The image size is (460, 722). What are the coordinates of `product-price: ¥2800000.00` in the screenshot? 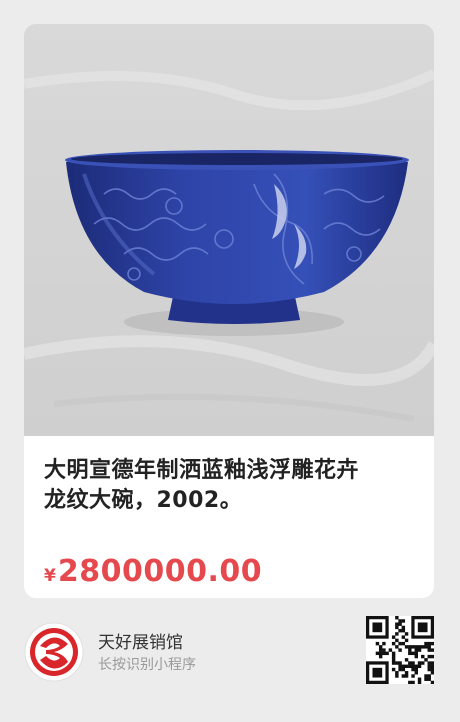 It's located at (153, 571).